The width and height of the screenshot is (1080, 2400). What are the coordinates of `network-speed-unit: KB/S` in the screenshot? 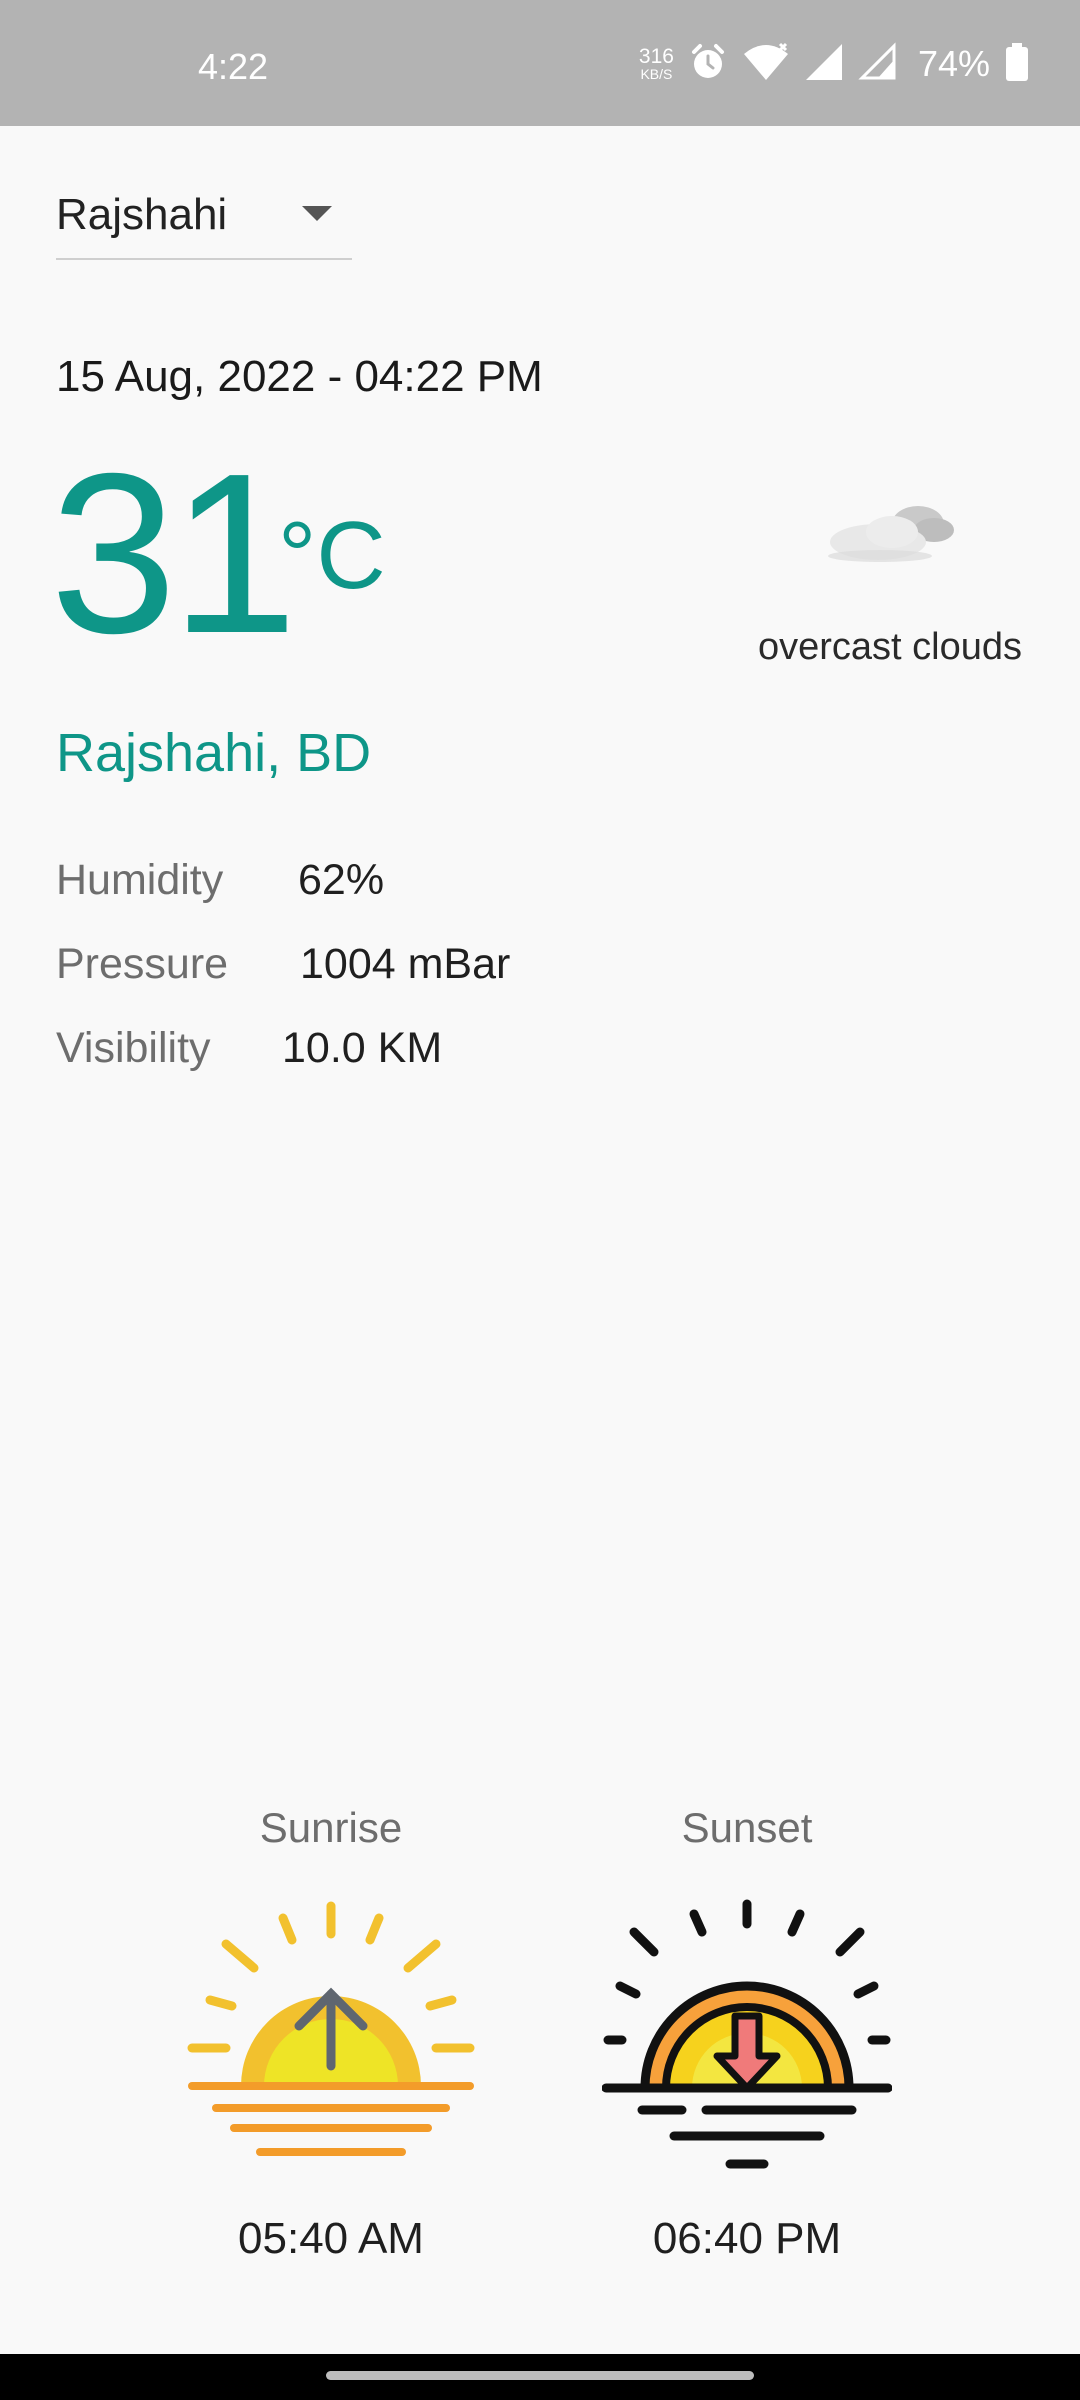 It's located at (656, 73).